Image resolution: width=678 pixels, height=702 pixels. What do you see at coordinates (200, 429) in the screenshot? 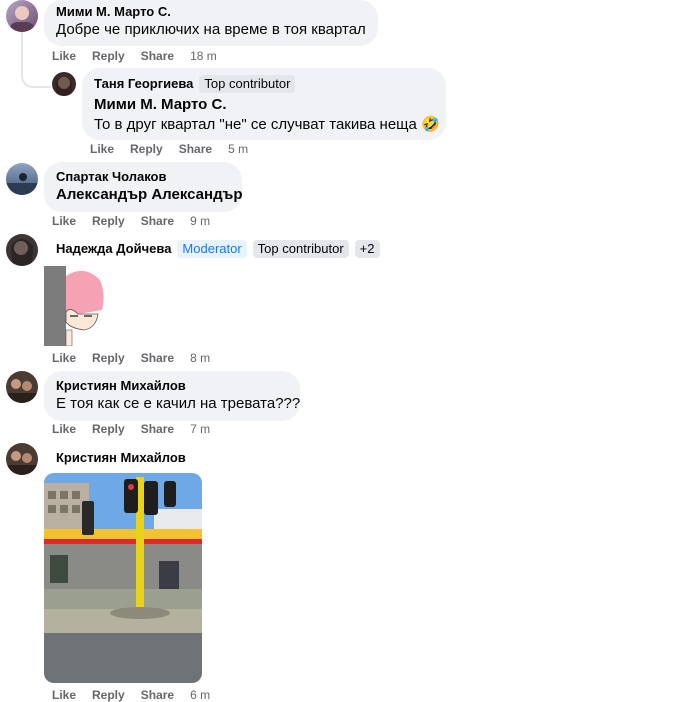
I see `comment-time: 7 m` at bounding box center [200, 429].